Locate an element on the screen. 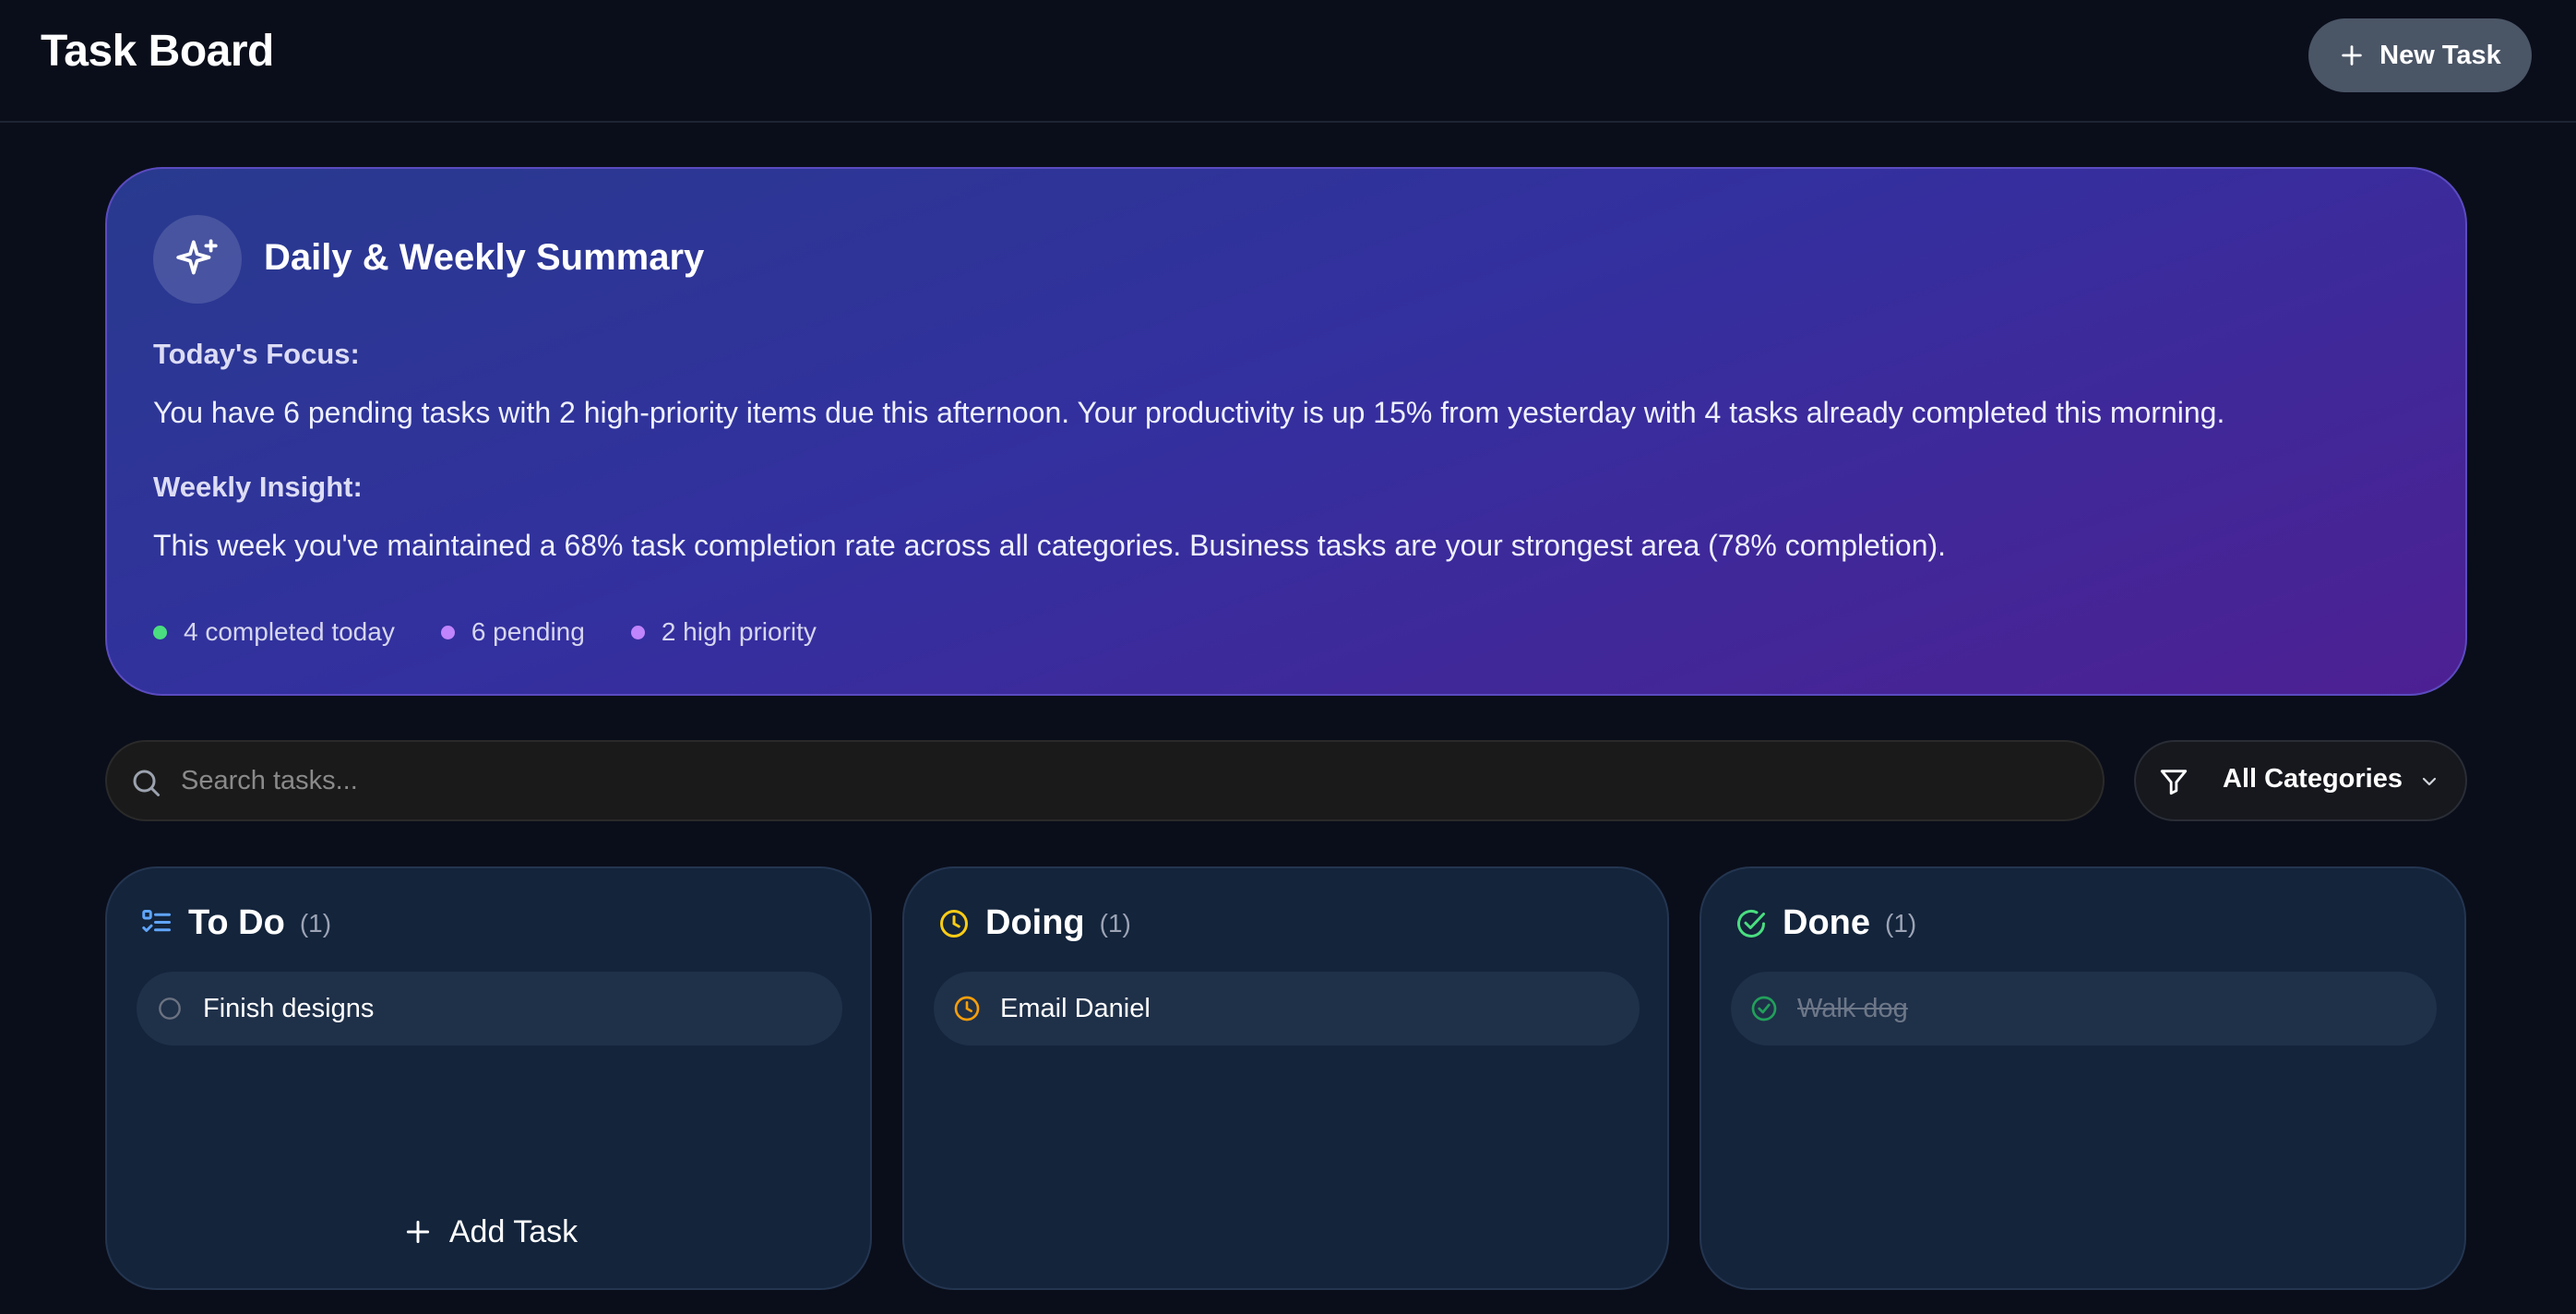 Image resolution: width=2576 pixels, height=1314 pixels. task-card: Email Daniel is located at coordinates (1287, 1008).